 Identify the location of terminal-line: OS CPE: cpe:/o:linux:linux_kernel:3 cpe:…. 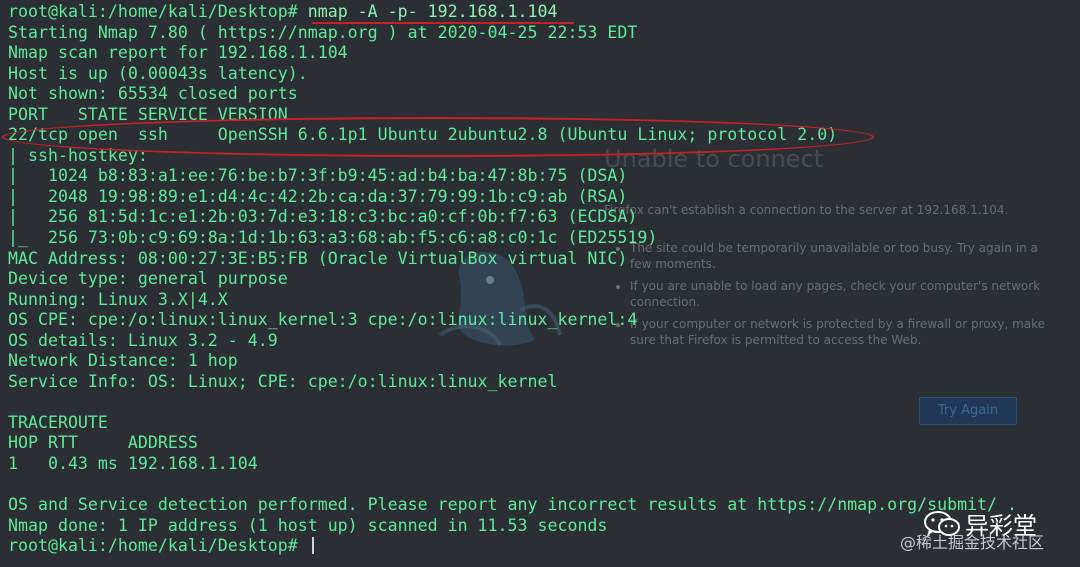
(543, 320).